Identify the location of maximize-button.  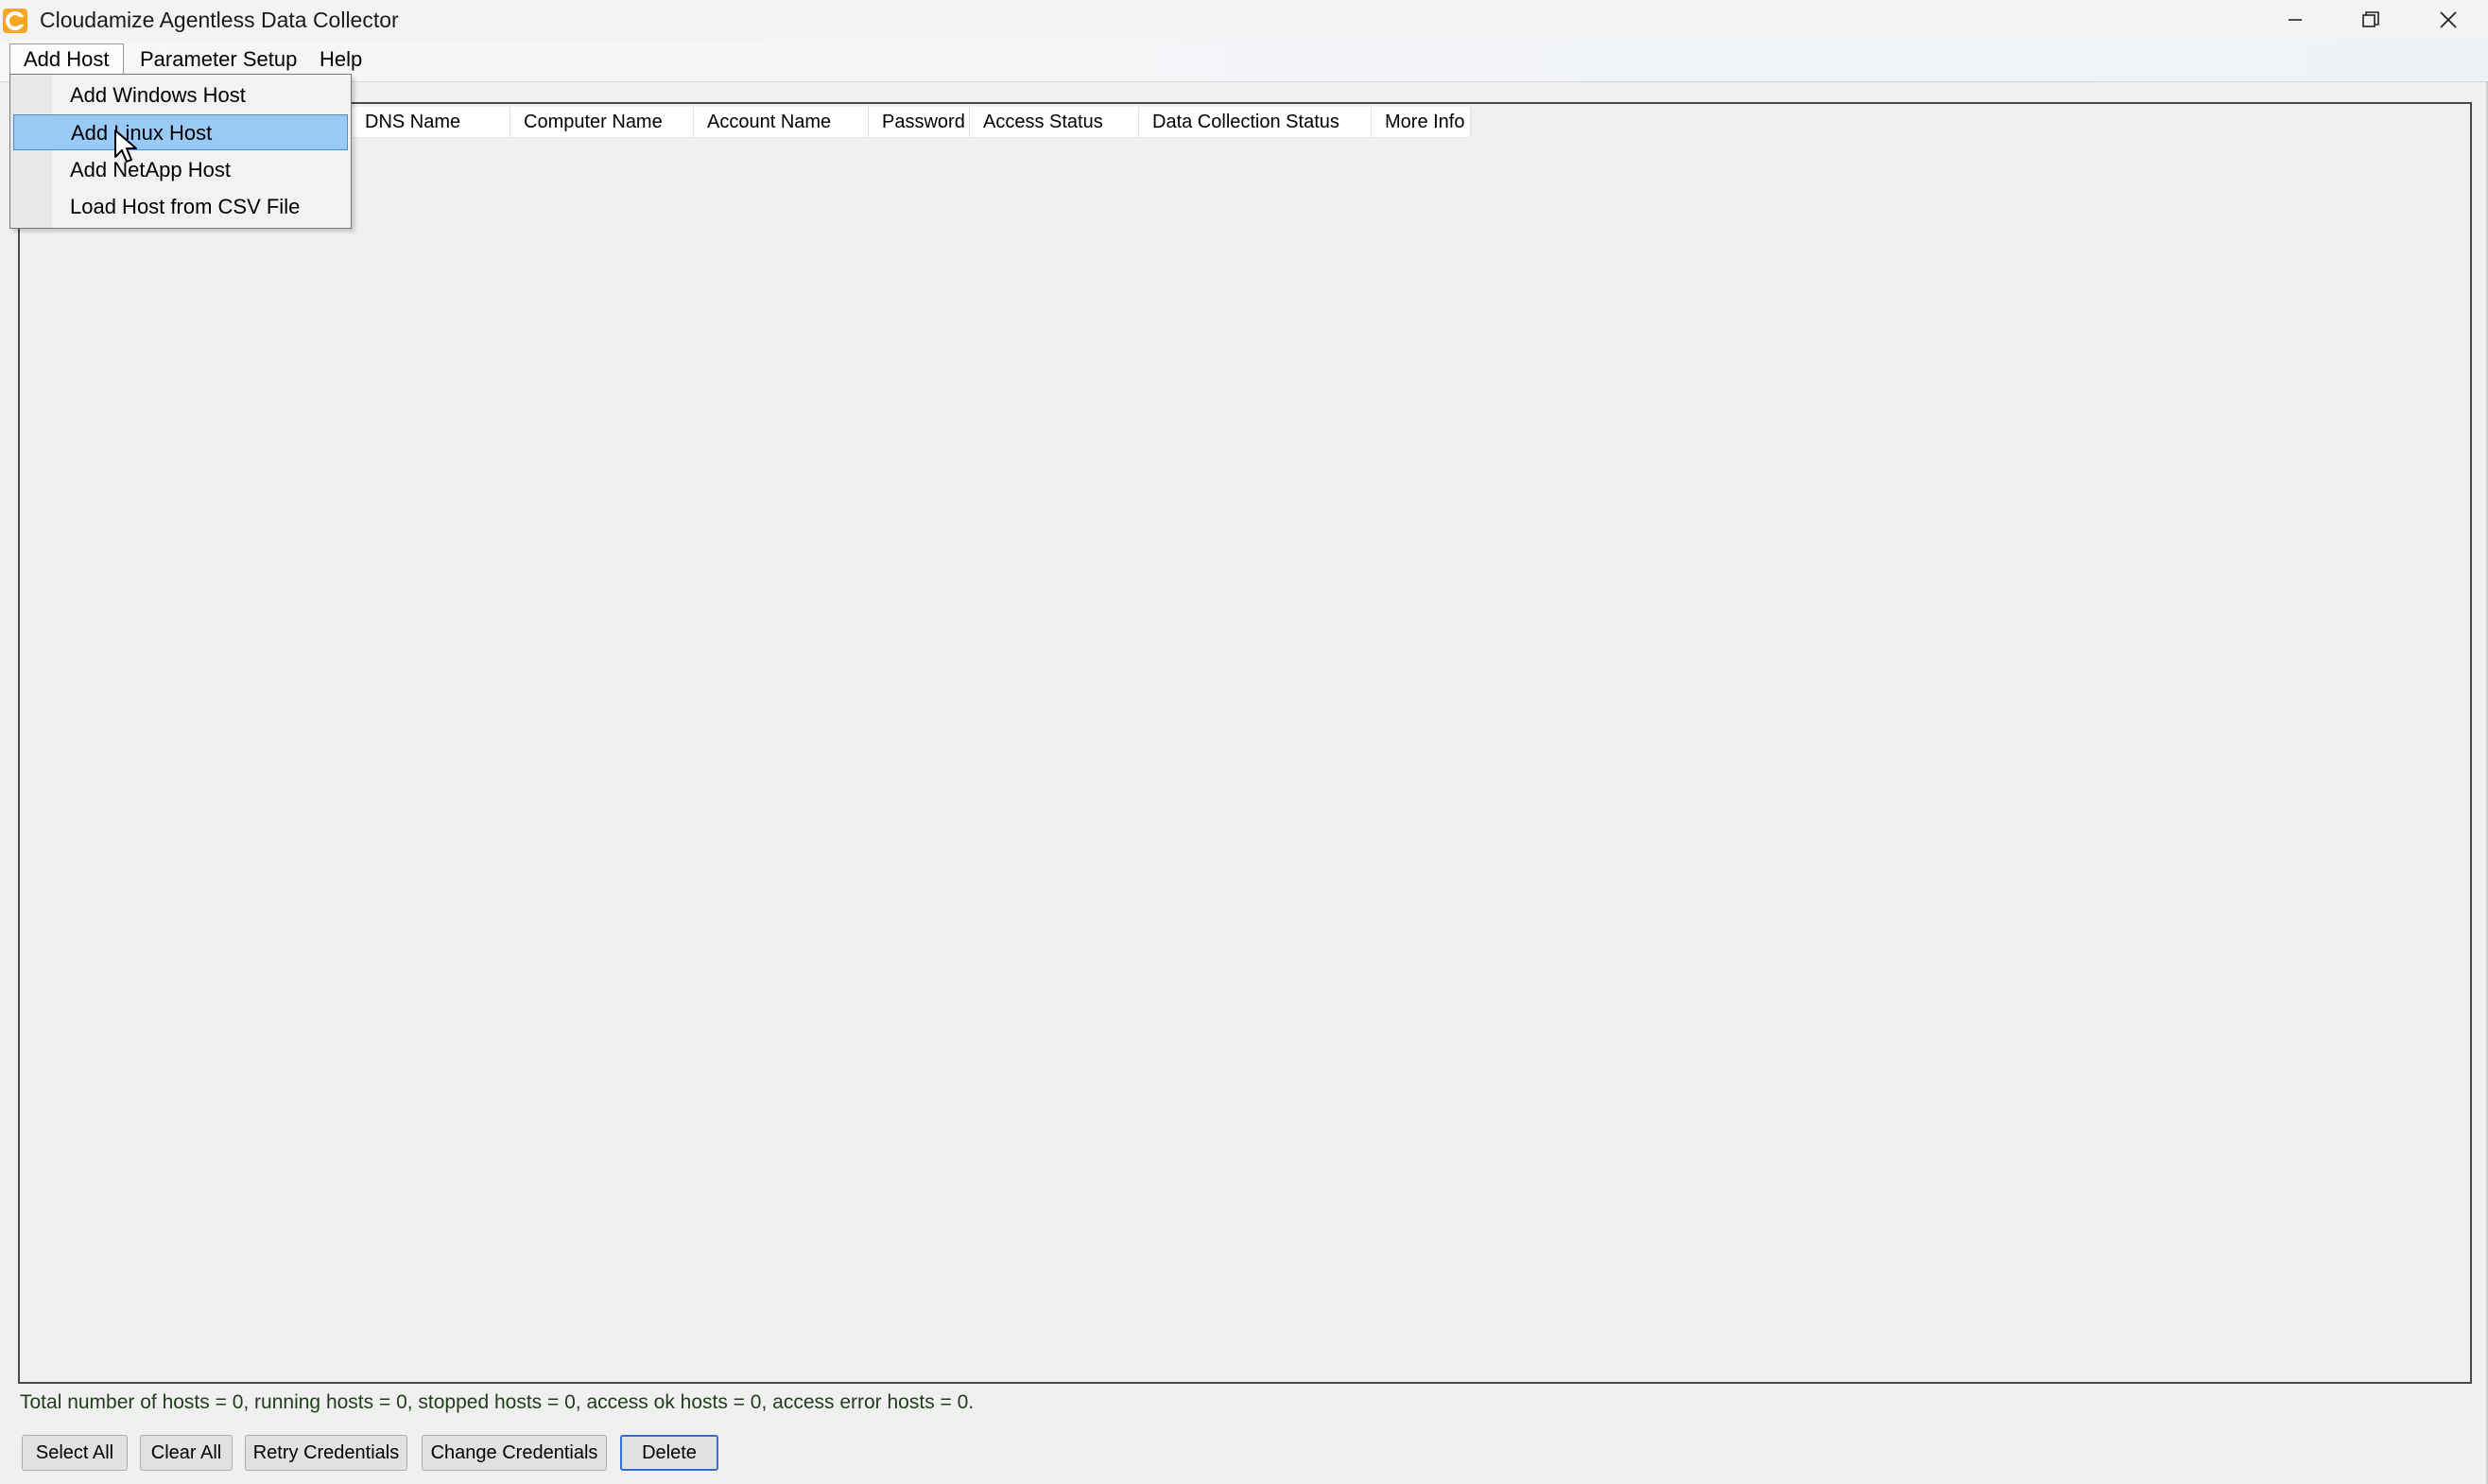
(2371, 20).